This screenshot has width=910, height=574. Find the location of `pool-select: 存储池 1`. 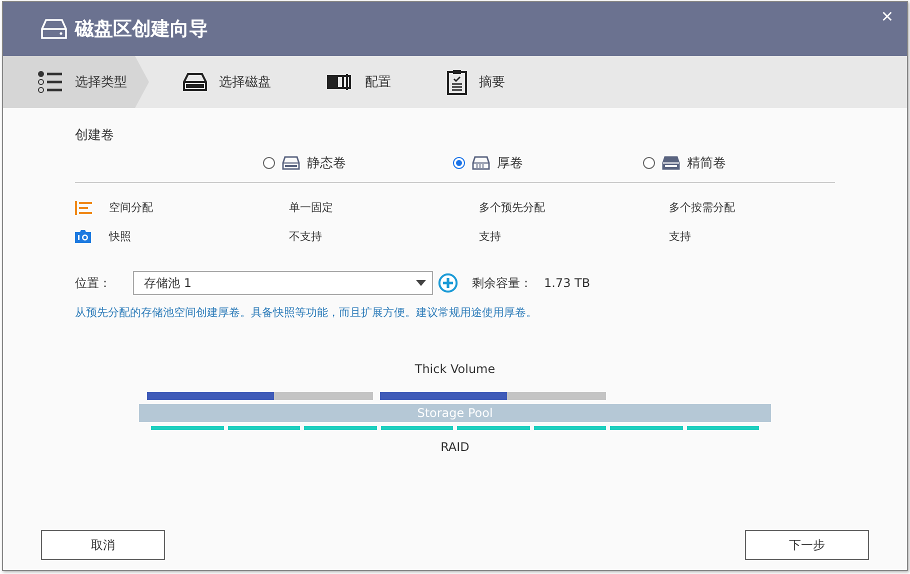

pool-select: 存储池 1 is located at coordinates (283, 283).